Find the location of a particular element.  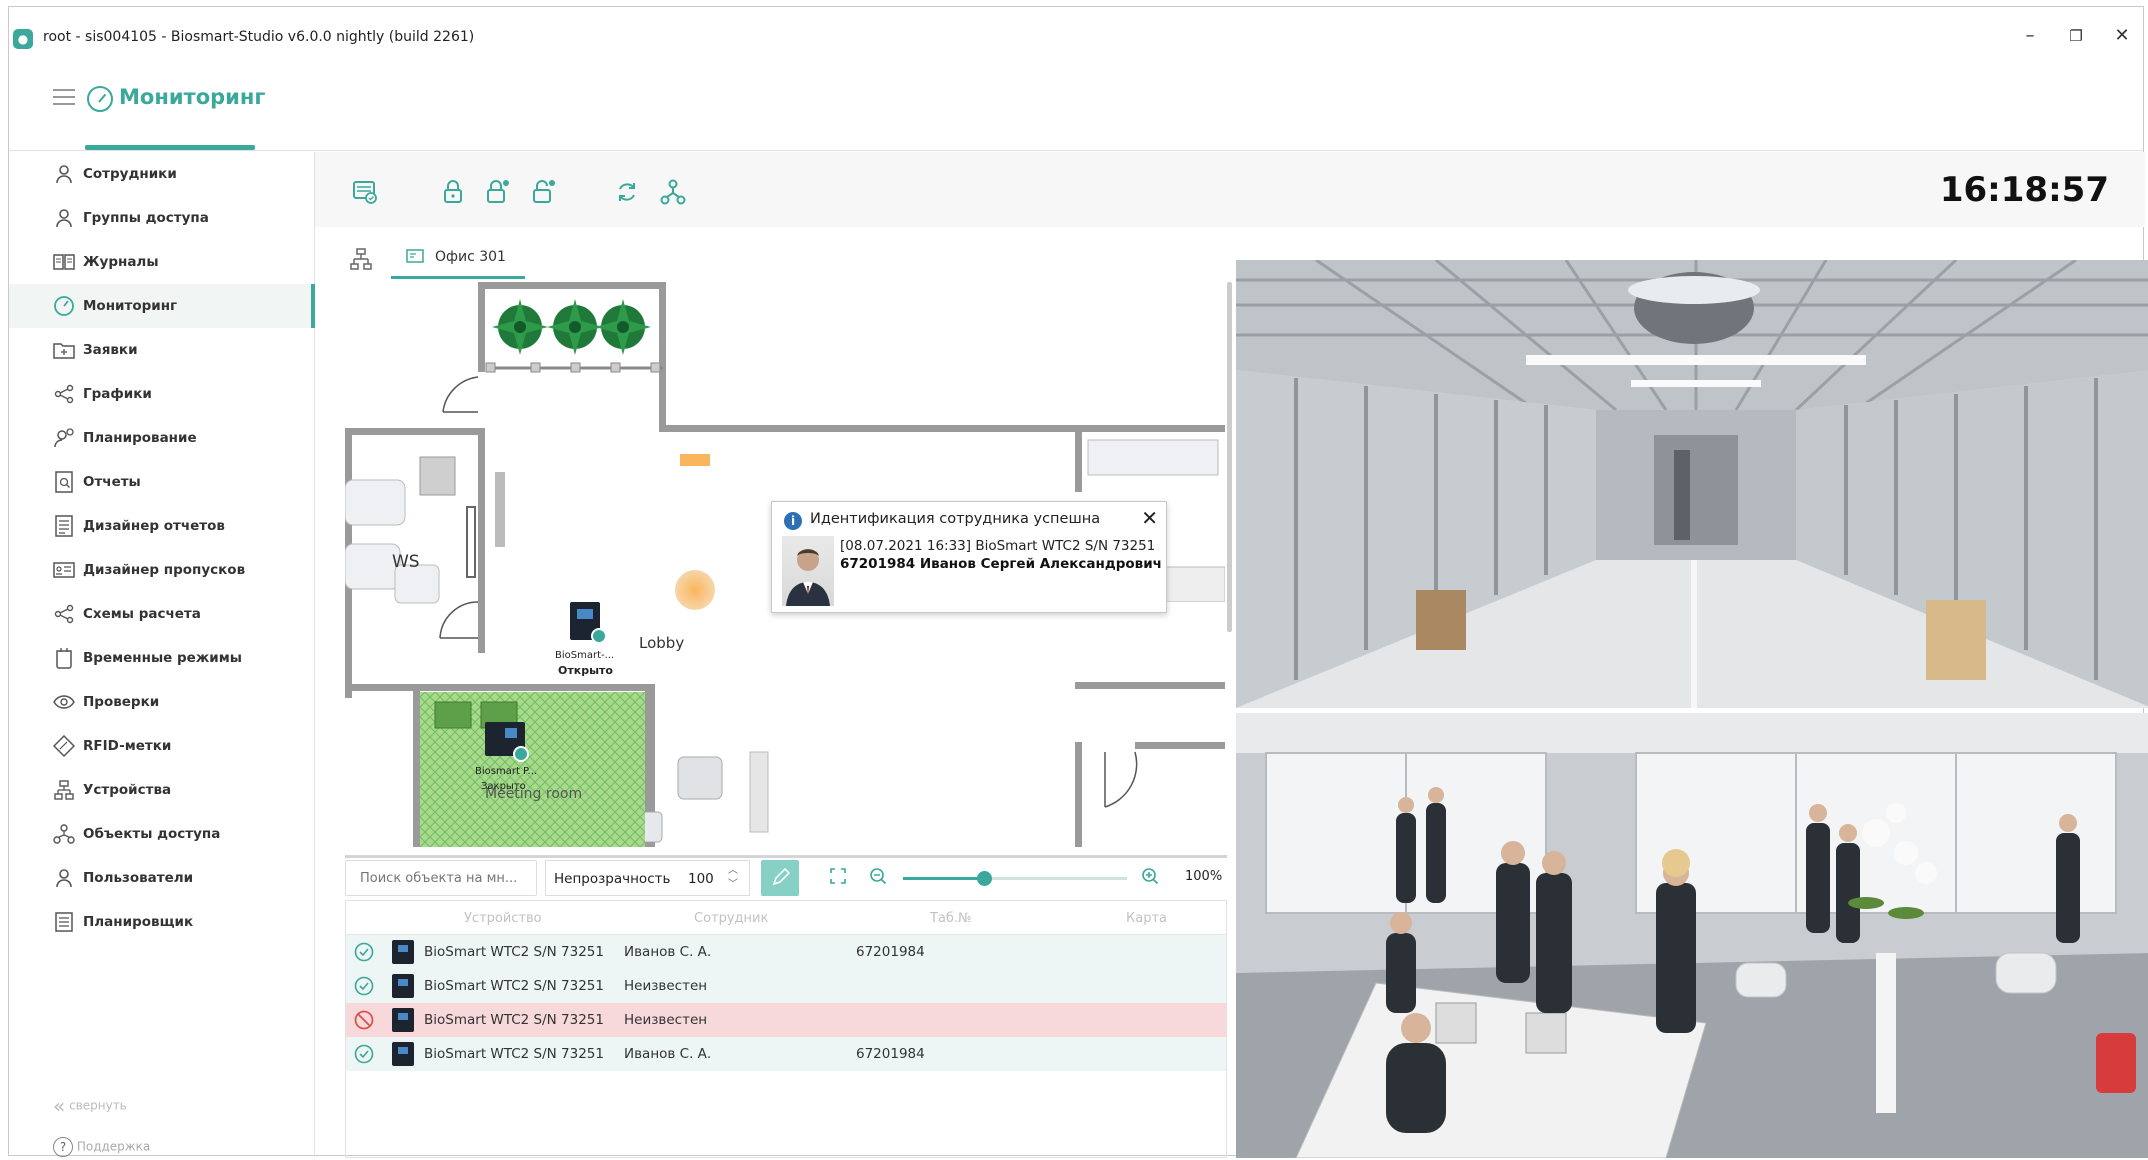

pass-designer-icon is located at coordinates (64, 570).